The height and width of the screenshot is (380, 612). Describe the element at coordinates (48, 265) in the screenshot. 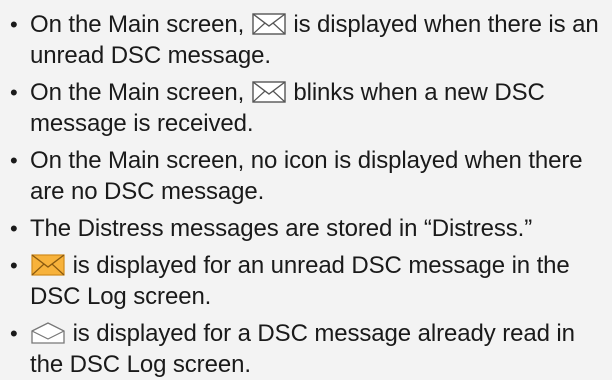

I see `unread-log-mail-icon` at that location.